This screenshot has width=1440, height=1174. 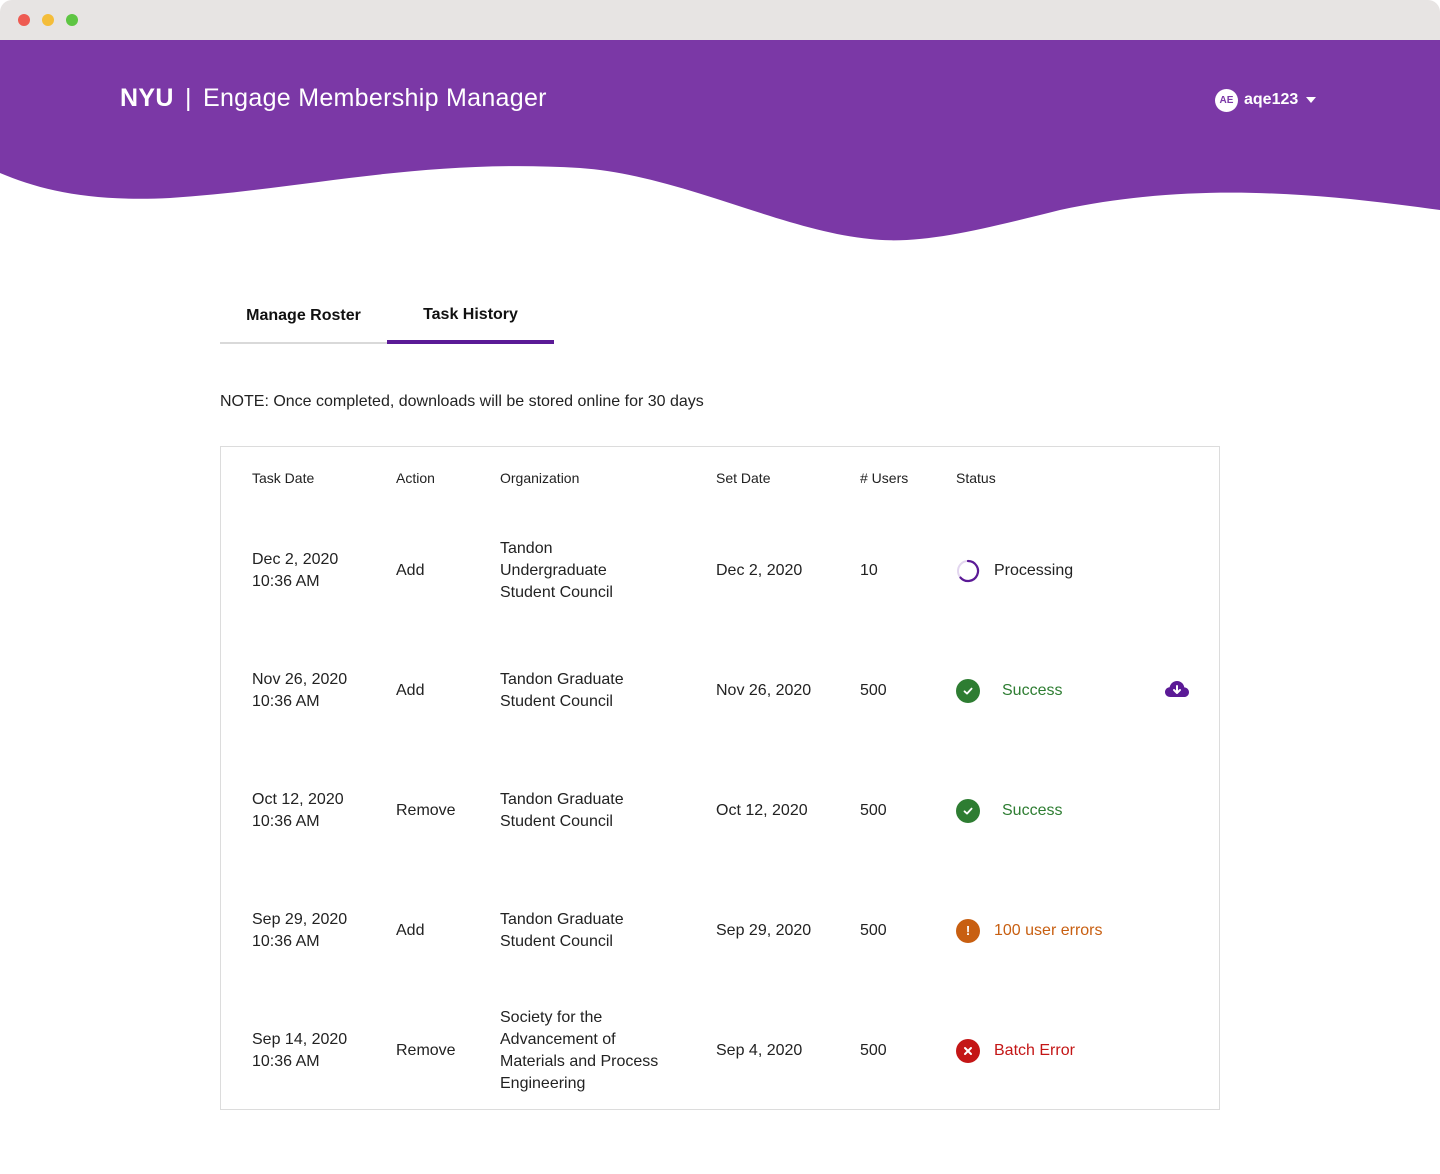 I want to click on x-circle-icon, so click(x=968, y=1051).